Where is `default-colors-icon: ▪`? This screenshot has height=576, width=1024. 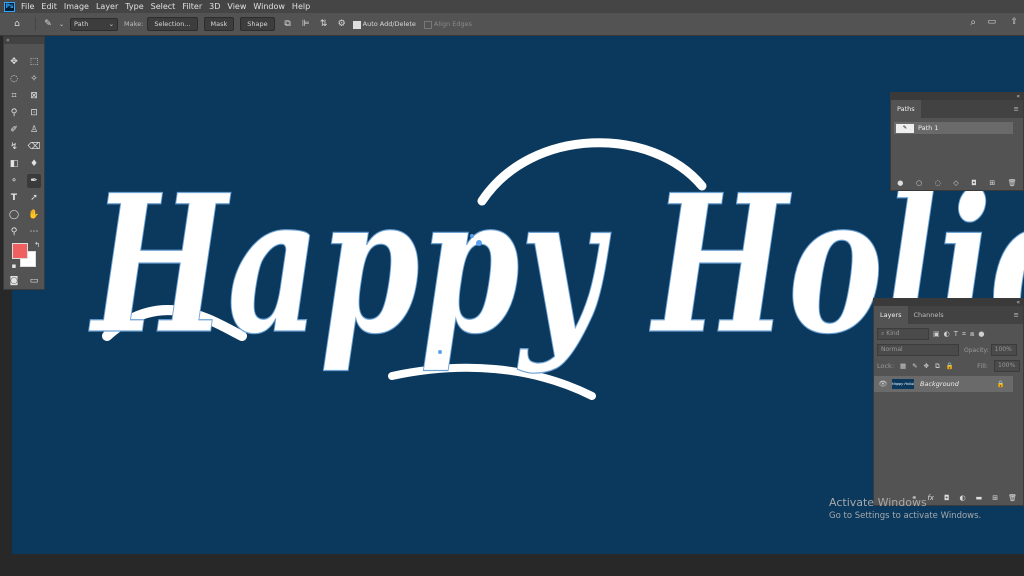
default-colors-icon: ▪ is located at coordinates (14, 266).